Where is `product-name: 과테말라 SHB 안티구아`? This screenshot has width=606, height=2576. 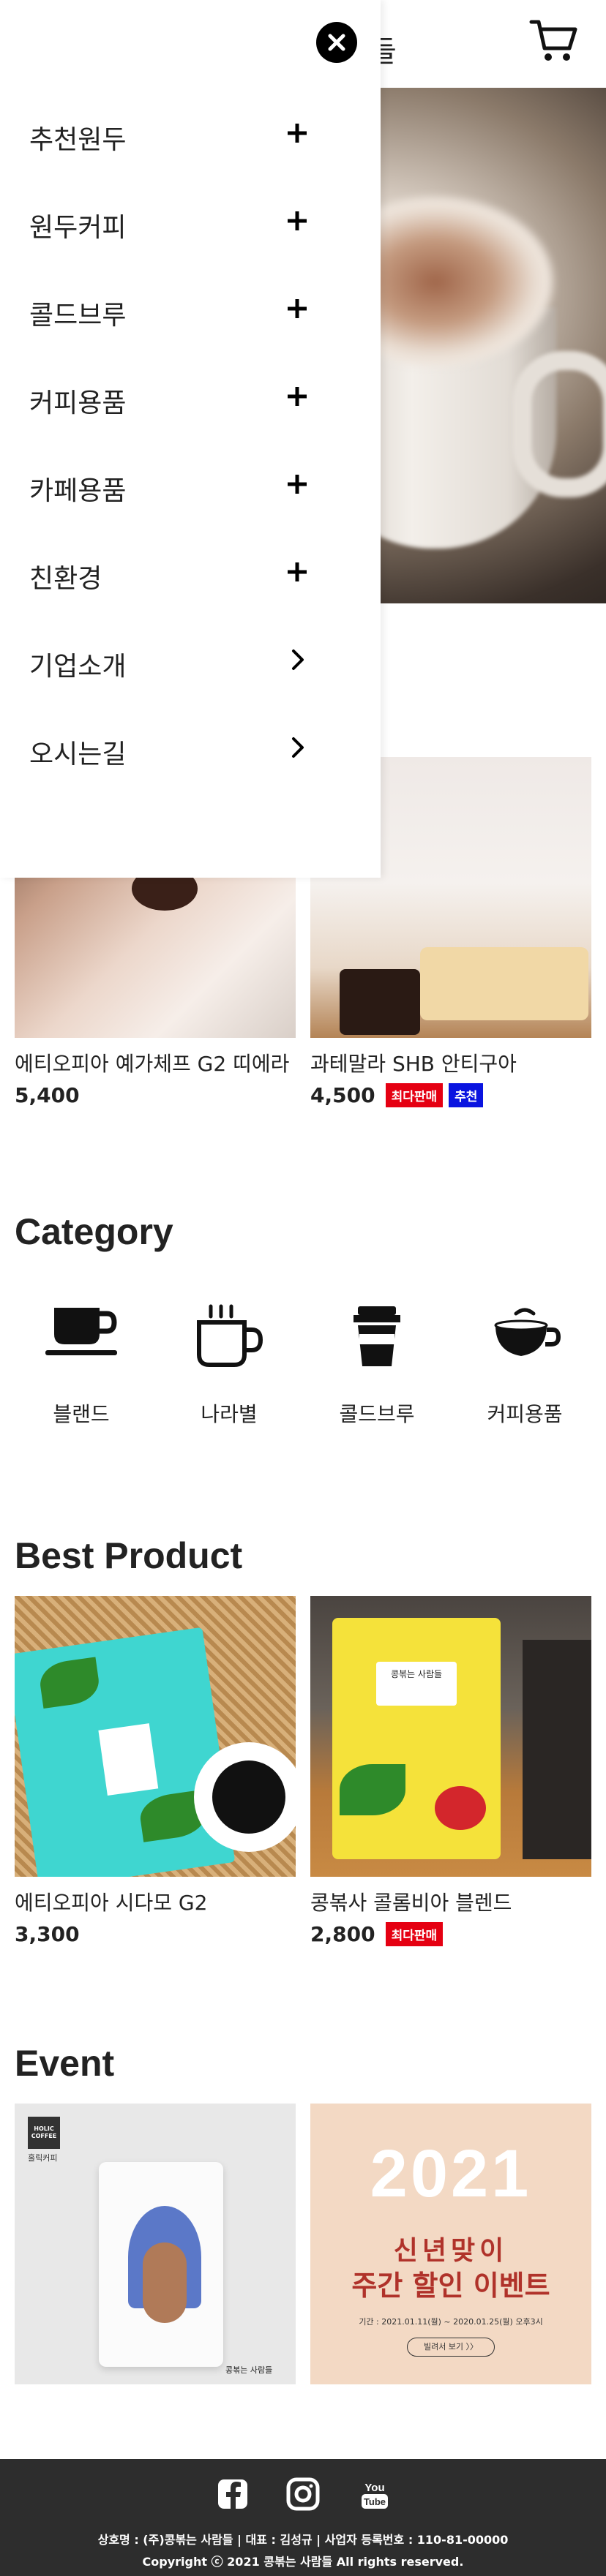
product-name: 과테말라 SHB 안티구아 is located at coordinates (414, 1064).